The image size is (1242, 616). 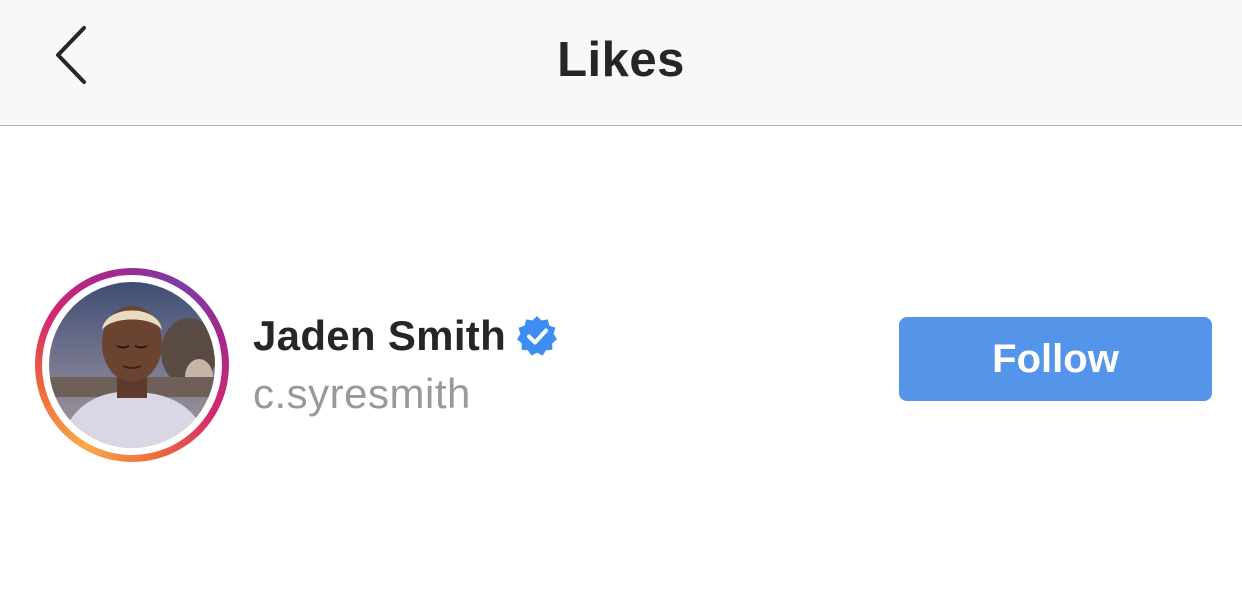 What do you see at coordinates (379, 336) in the screenshot?
I see `display-name: Jaden Smith` at bounding box center [379, 336].